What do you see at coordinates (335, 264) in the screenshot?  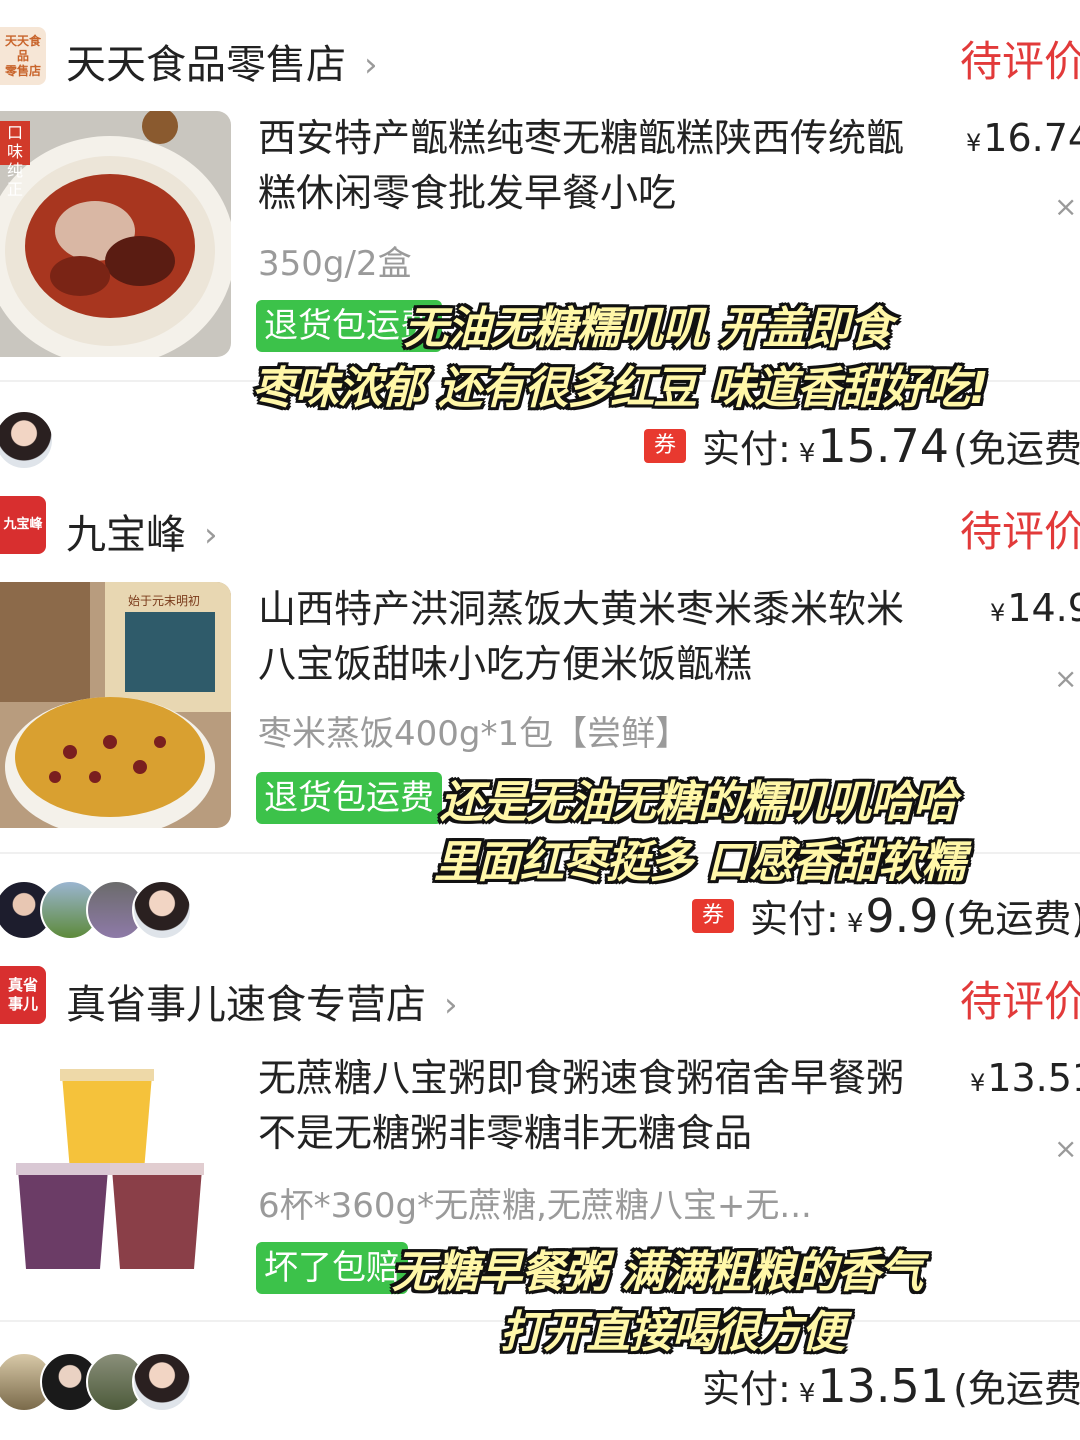 I see `product-spec: 350g/2盒` at bounding box center [335, 264].